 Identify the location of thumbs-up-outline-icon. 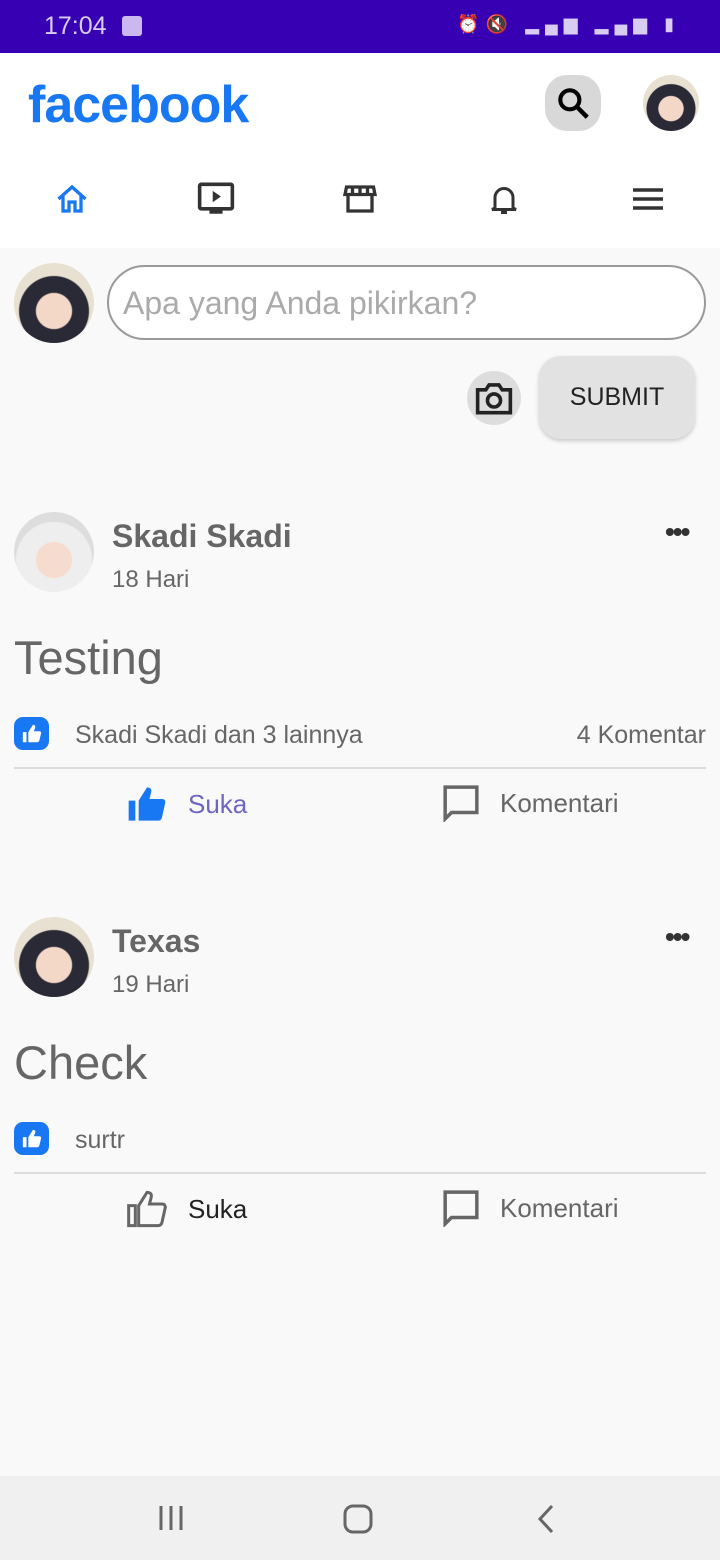
(147, 1209).